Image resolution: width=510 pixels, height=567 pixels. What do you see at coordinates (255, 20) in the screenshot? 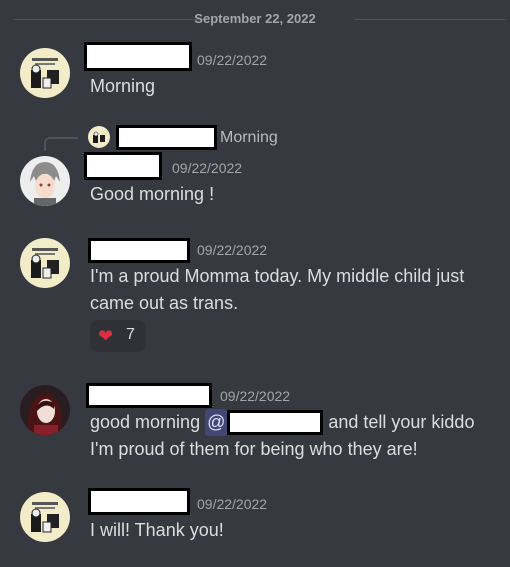
I see `date-divider: September 22, 2022` at bounding box center [255, 20].